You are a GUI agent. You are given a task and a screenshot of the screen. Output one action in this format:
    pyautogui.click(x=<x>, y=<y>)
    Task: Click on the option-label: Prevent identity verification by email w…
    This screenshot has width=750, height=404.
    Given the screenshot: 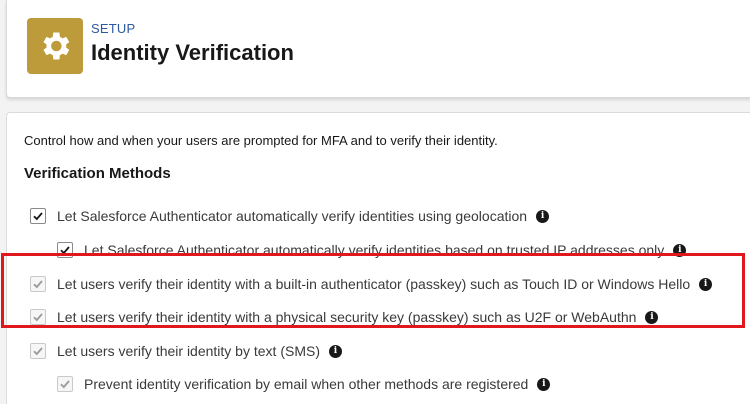 What is the action you would take?
    pyautogui.click(x=306, y=384)
    